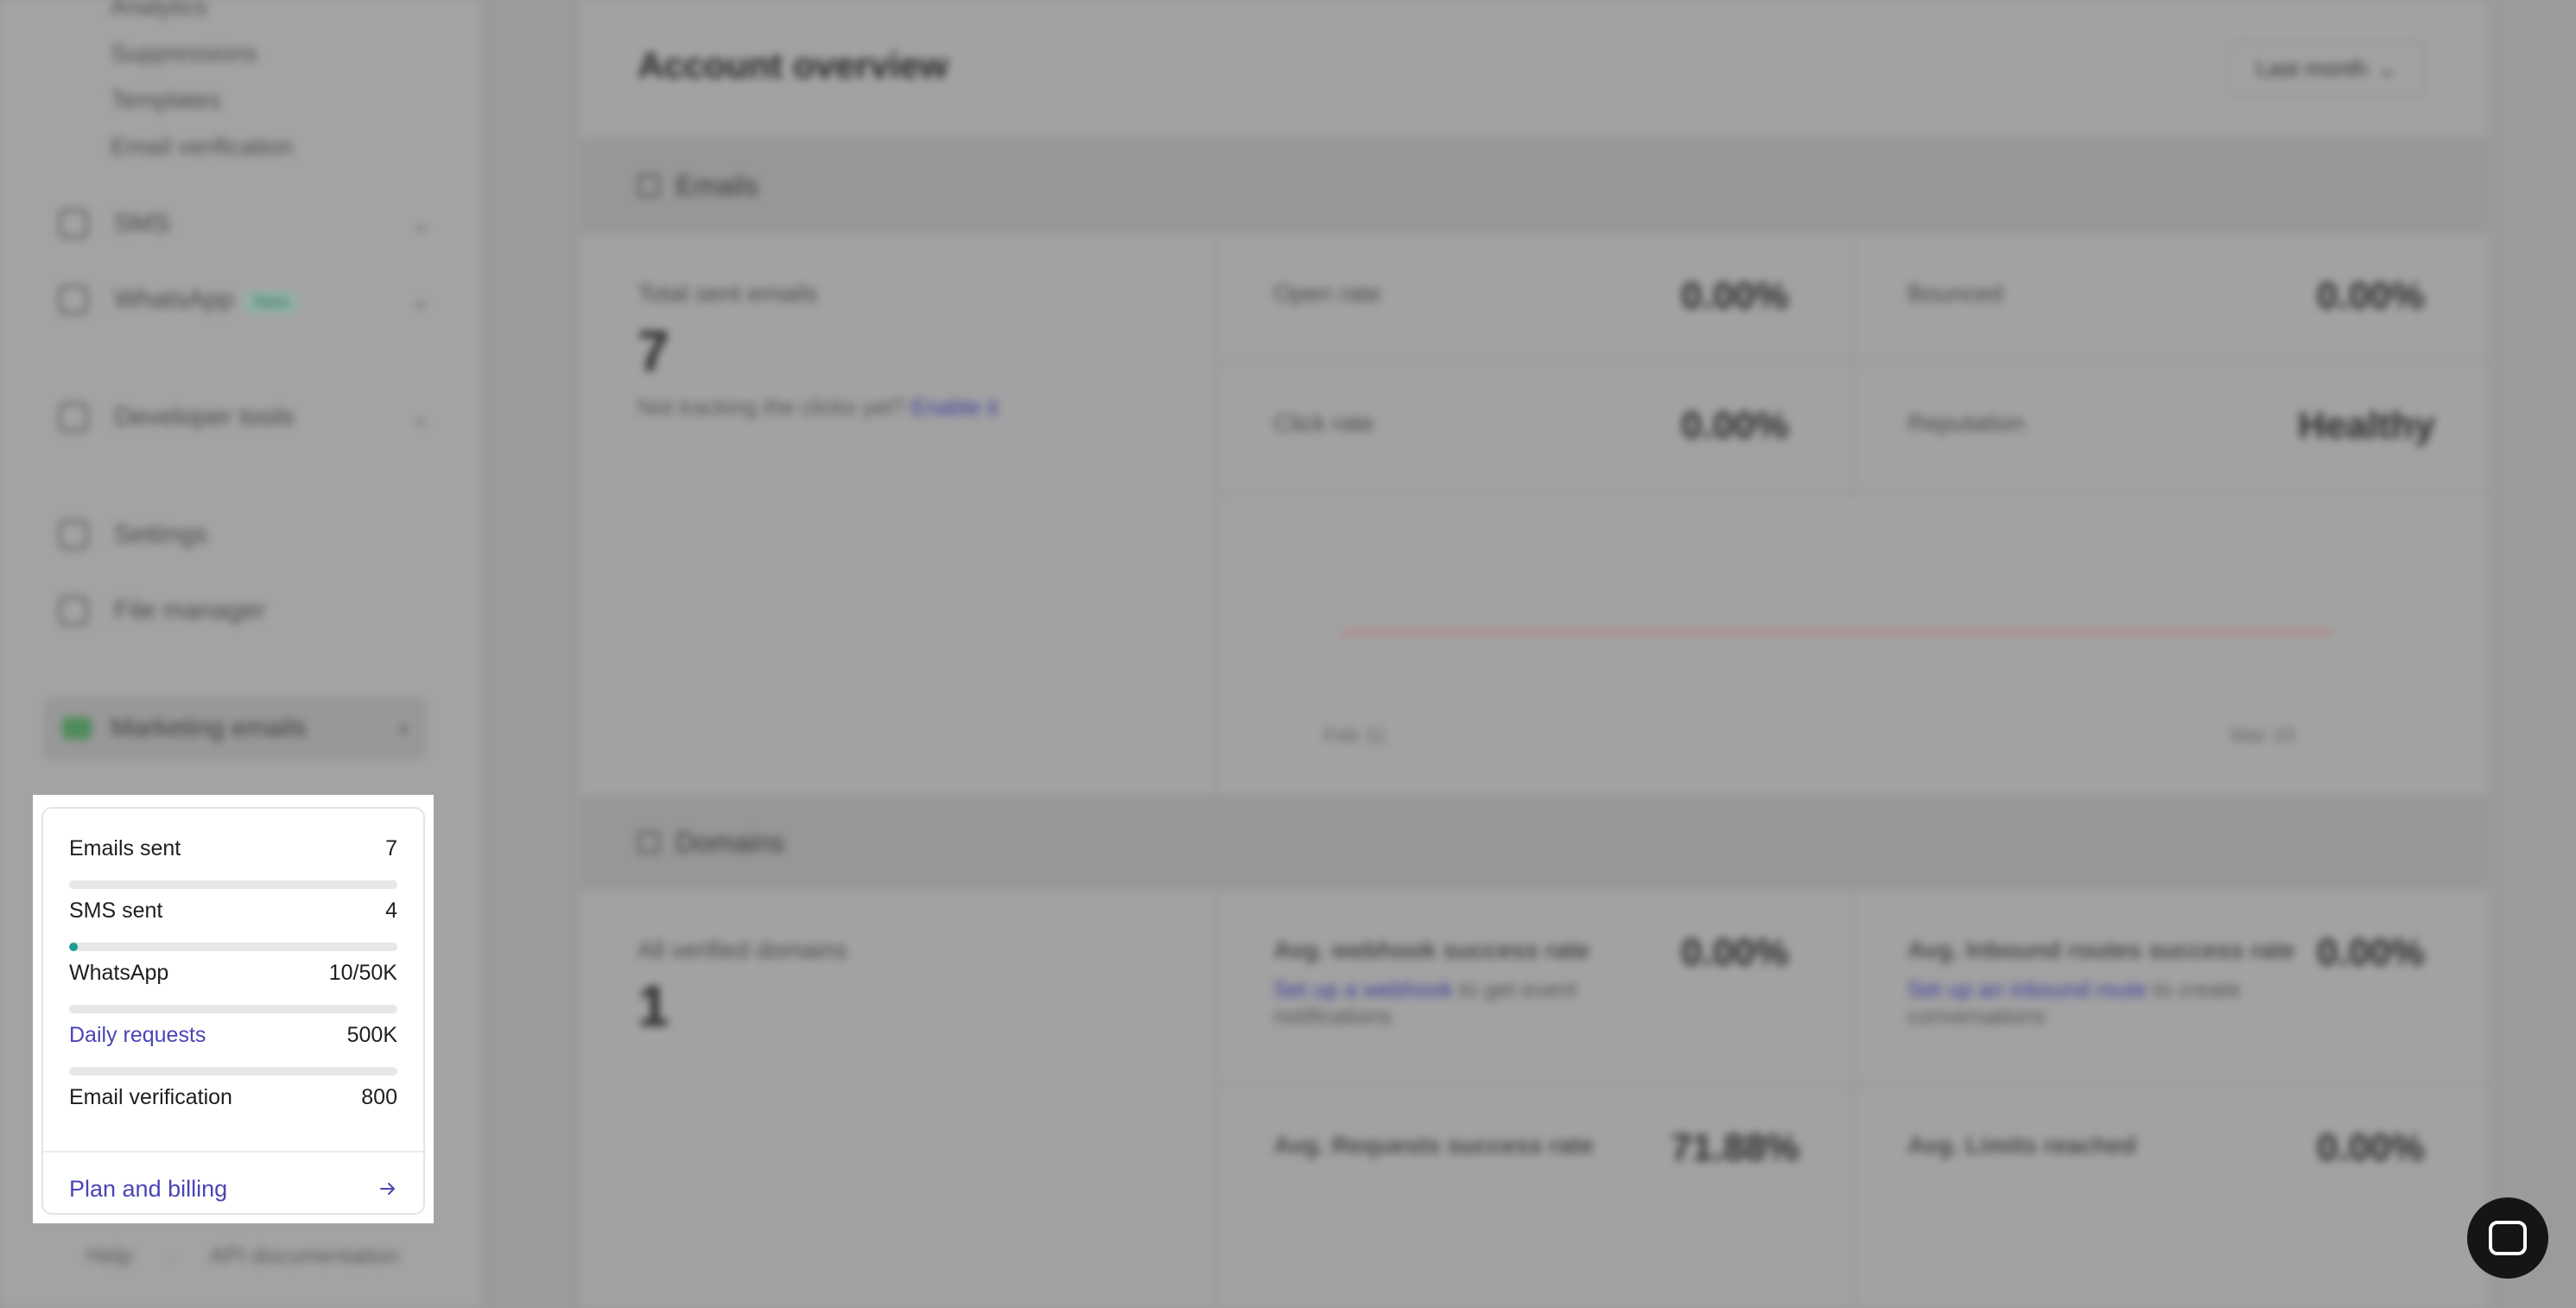 This screenshot has width=2576, height=1308. Describe the element at coordinates (73, 610) in the screenshot. I see `folder-icon` at that location.